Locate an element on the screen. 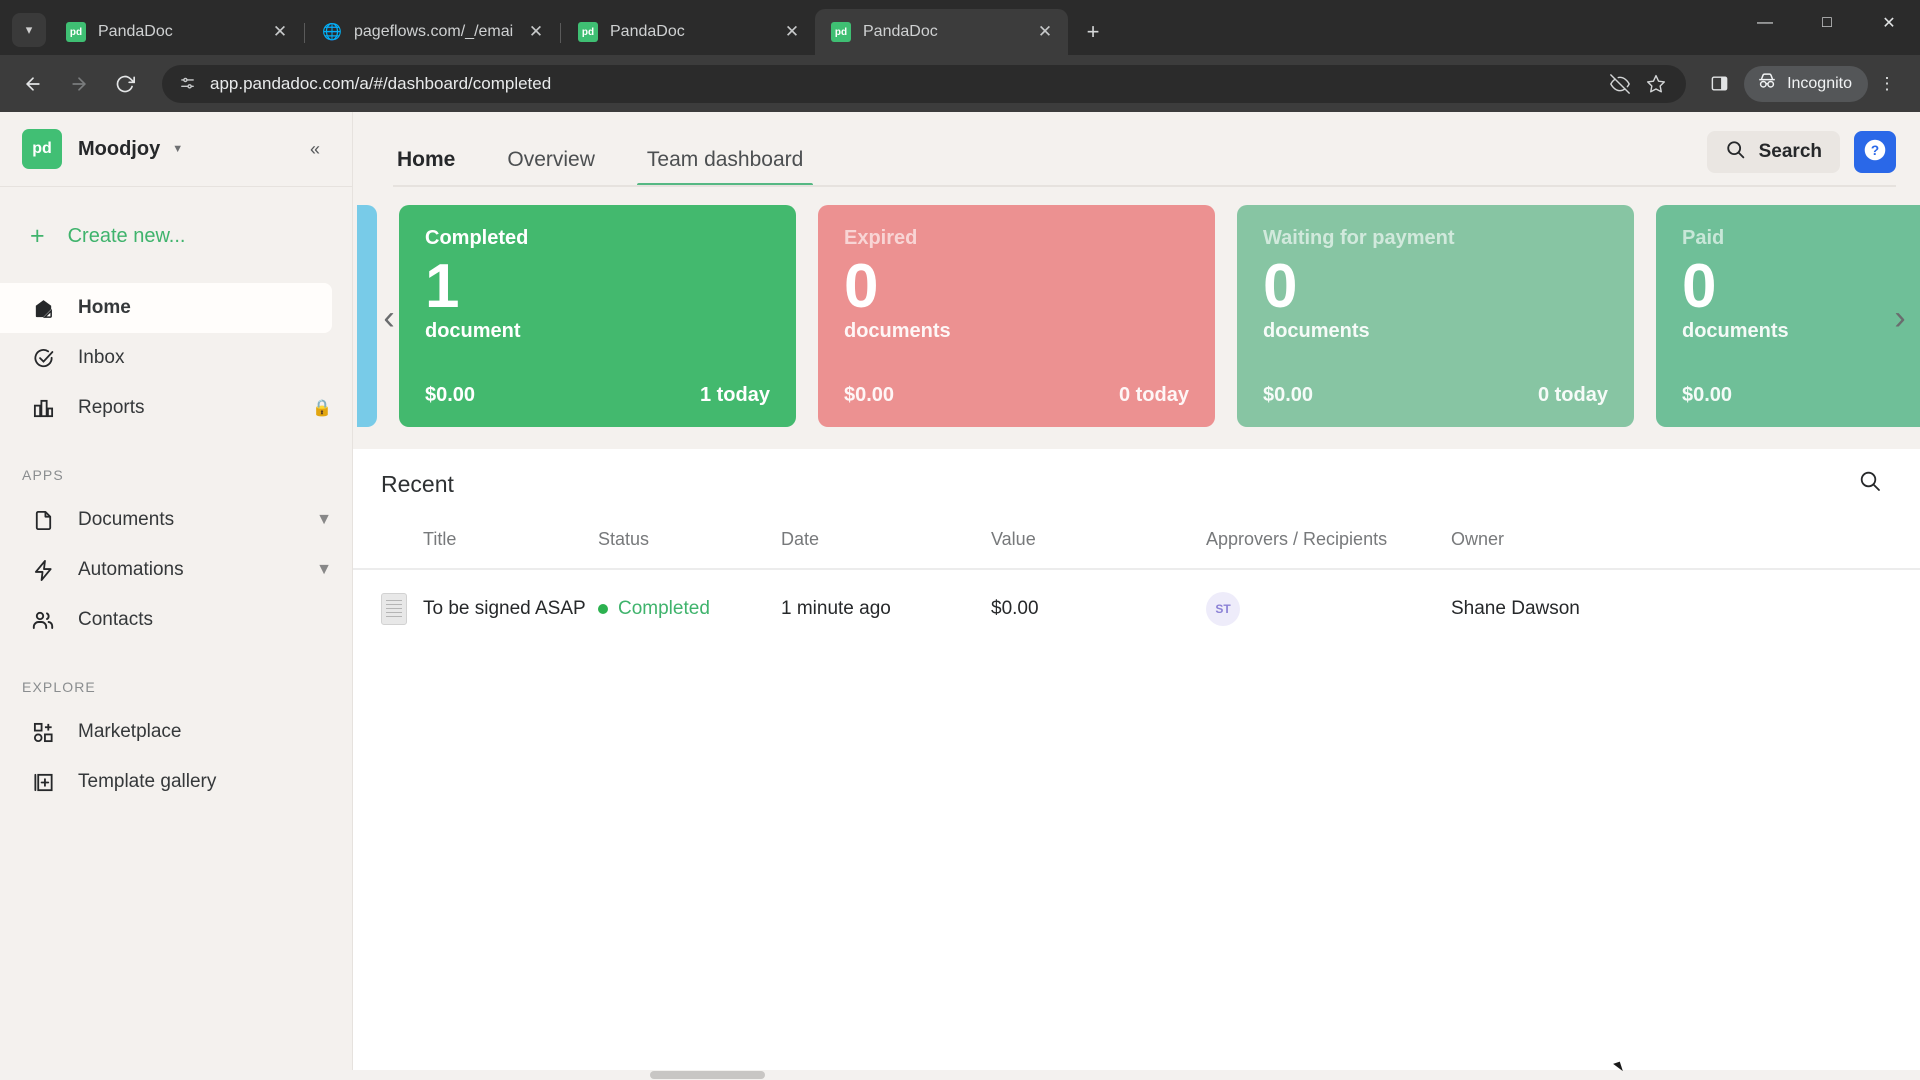  status-card-expired: Expired 0 documents $0.00 0 today is located at coordinates (1016, 316).